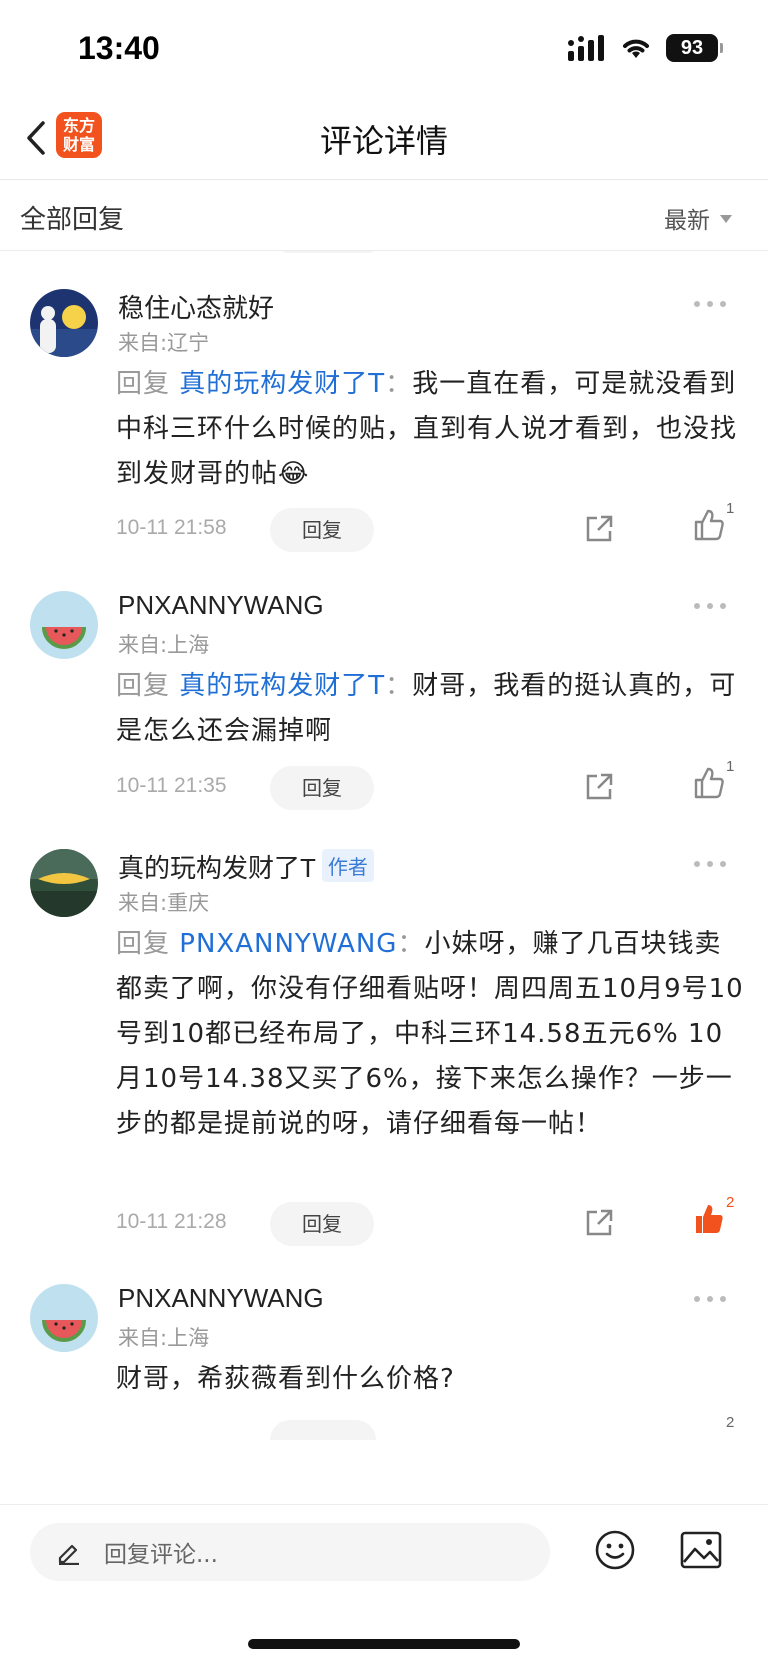 The height and width of the screenshot is (1663, 768). Describe the element at coordinates (164, 343) in the screenshot. I see `commenter-location: 来自:辽宁` at that location.